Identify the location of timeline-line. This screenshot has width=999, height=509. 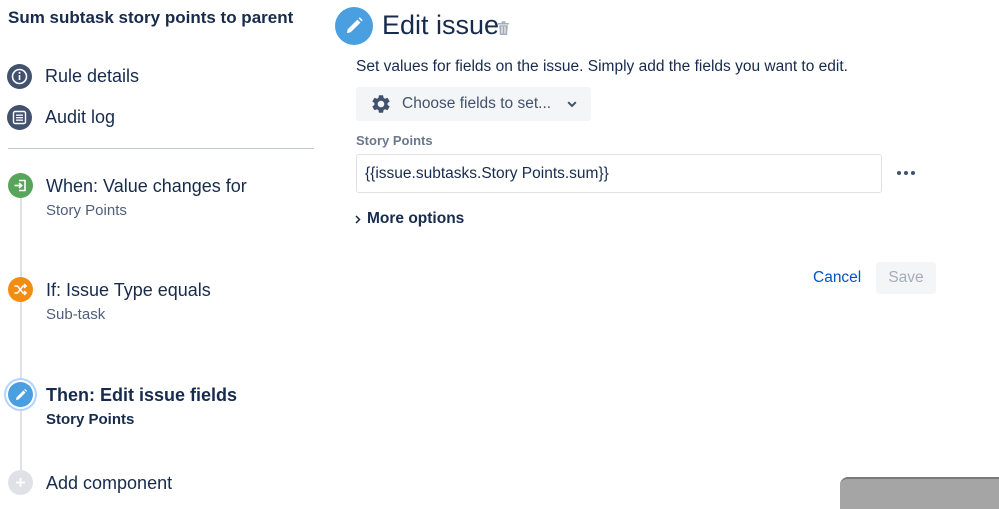
(21, 344).